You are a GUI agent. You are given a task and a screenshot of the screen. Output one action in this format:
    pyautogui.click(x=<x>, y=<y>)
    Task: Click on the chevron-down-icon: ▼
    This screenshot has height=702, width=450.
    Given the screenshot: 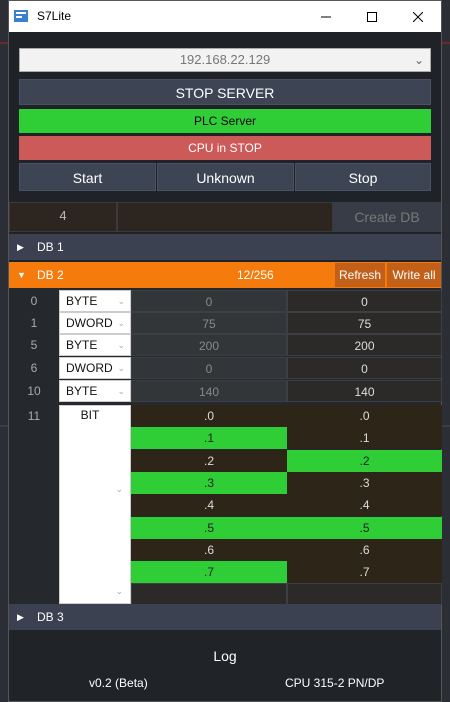 What is the action you would take?
    pyautogui.click(x=21, y=275)
    